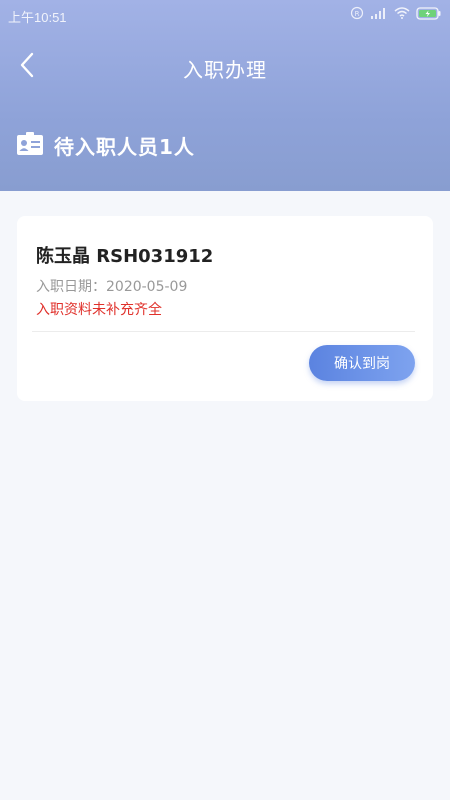 This screenshot has height=800, width=450. I want to click on divider, so click(223, 331).